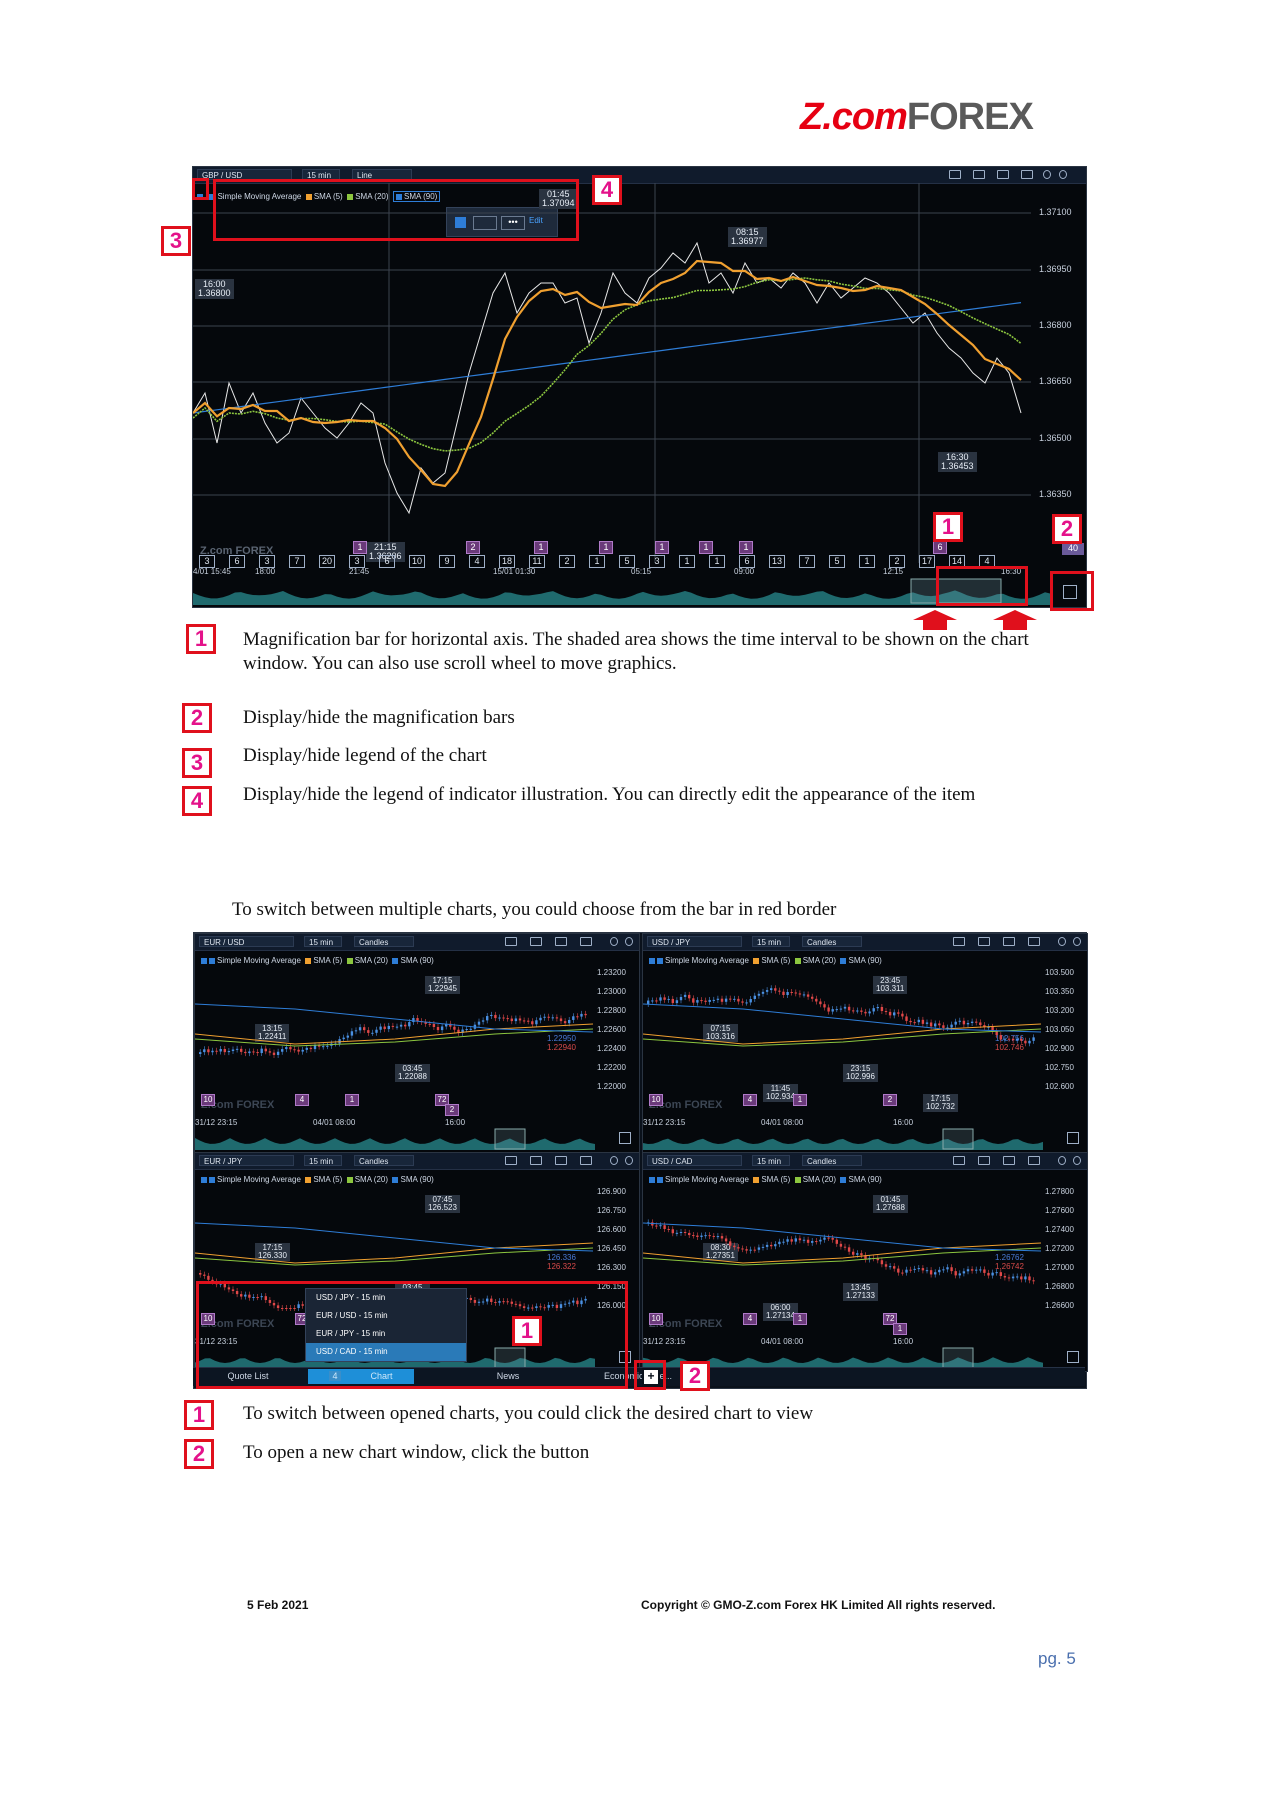 The image size is (1273, 1800). I want to click on event-marker: 13, so click(777, 561).